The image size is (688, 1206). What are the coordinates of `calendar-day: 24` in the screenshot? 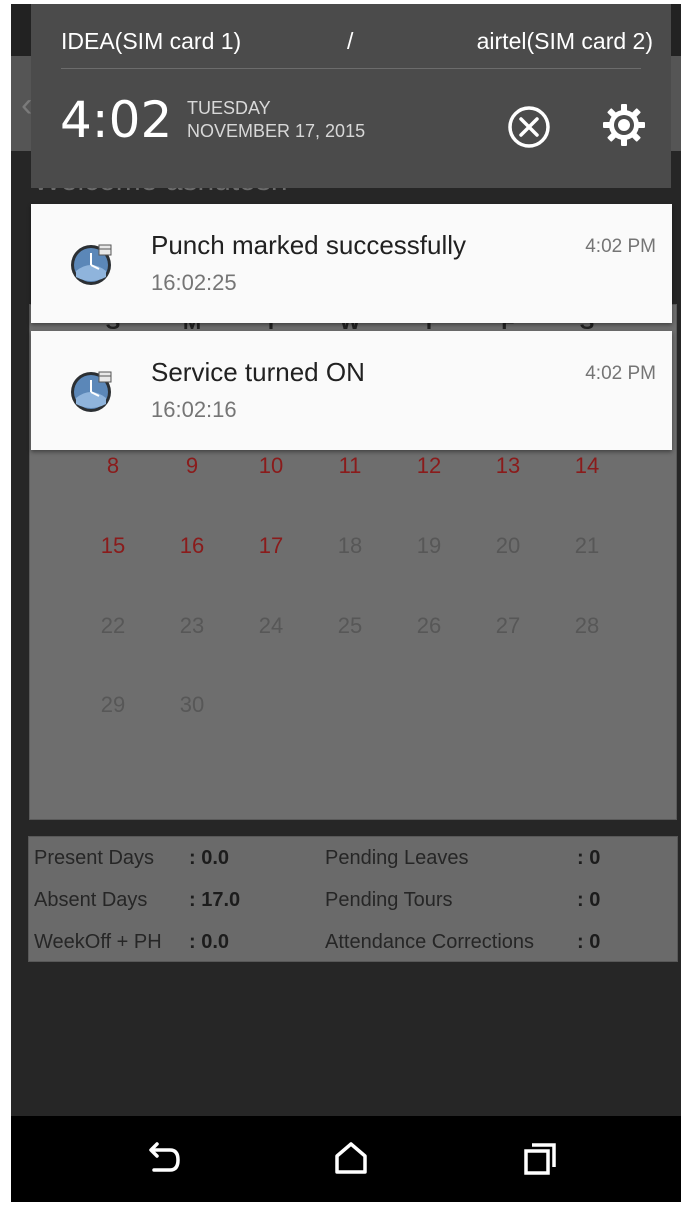 It's located at (271, 626).